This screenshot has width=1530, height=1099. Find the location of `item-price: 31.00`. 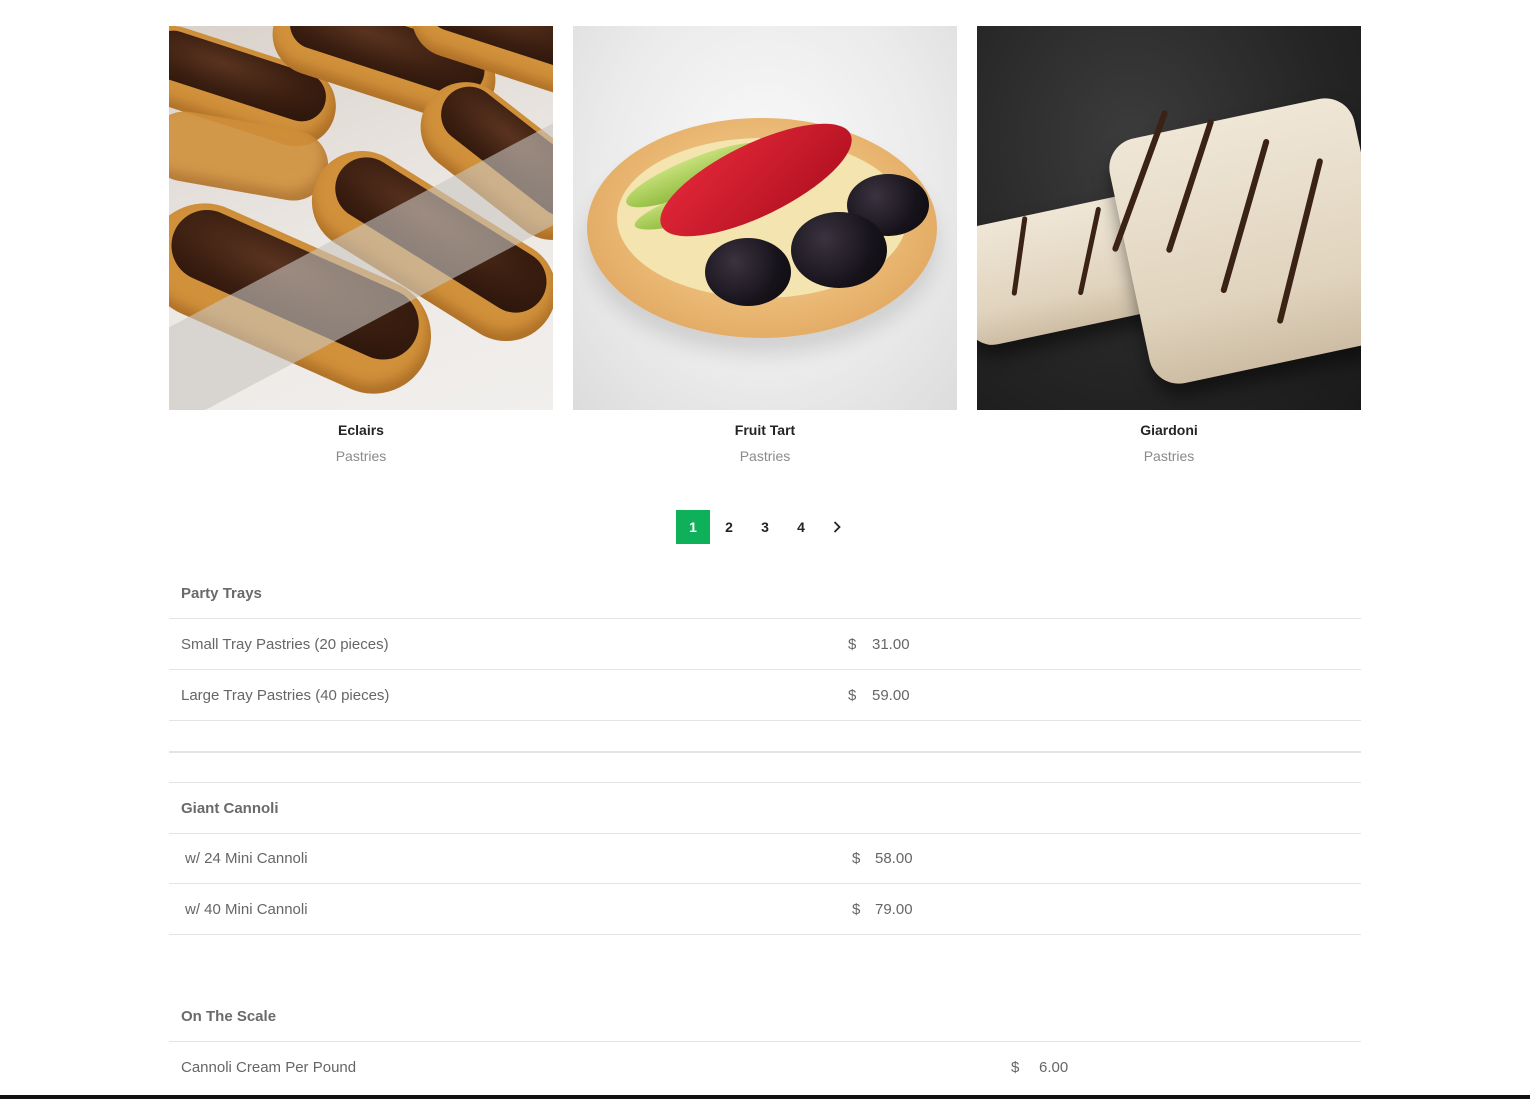

item-price: 31.00 is located at coordinates (891, 644).